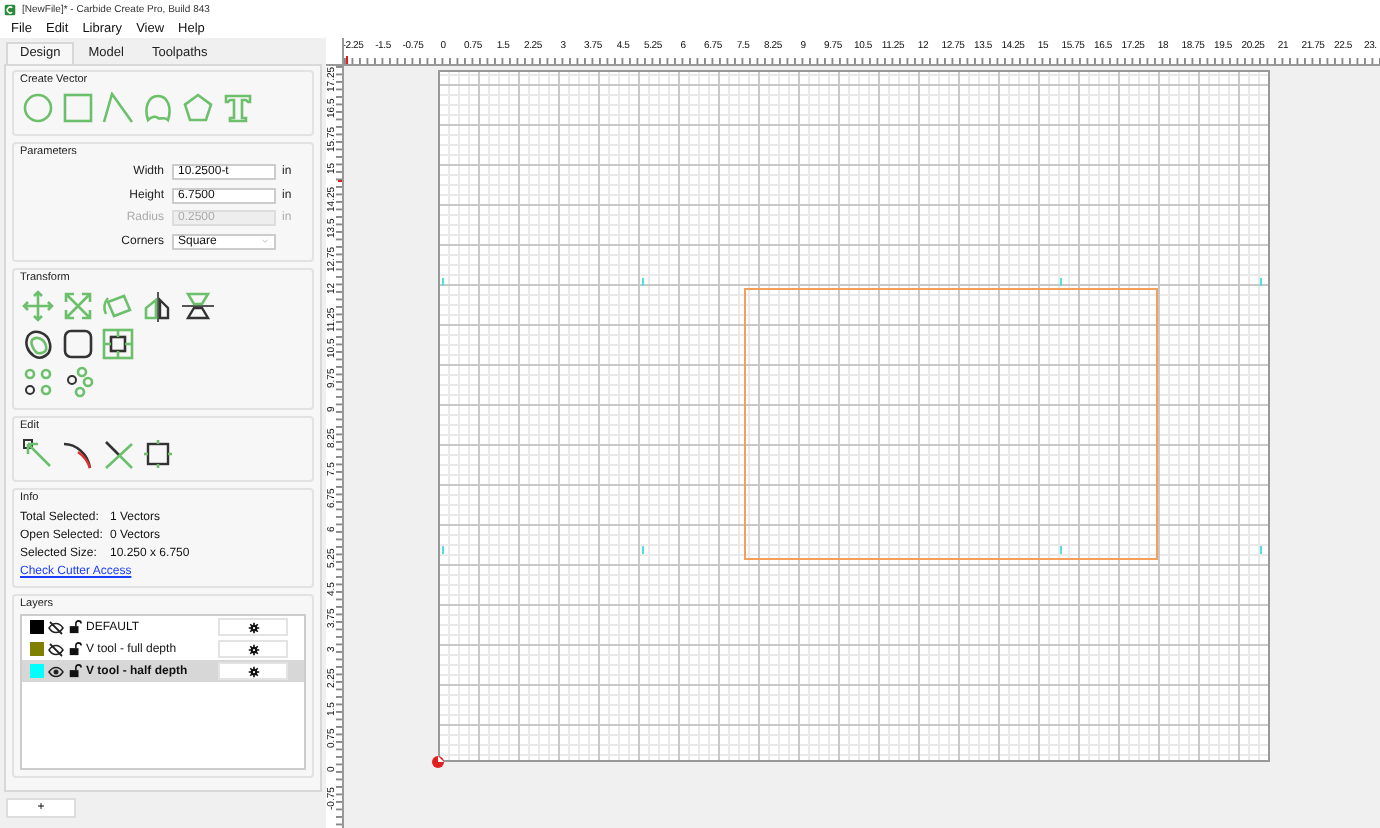 The width and height of the screenshot is (1380, 828). What do you see at coordinates (198, 306) in the screenshot?
I see `mirror-horizontal-icon` at bounding box center [198, 306].